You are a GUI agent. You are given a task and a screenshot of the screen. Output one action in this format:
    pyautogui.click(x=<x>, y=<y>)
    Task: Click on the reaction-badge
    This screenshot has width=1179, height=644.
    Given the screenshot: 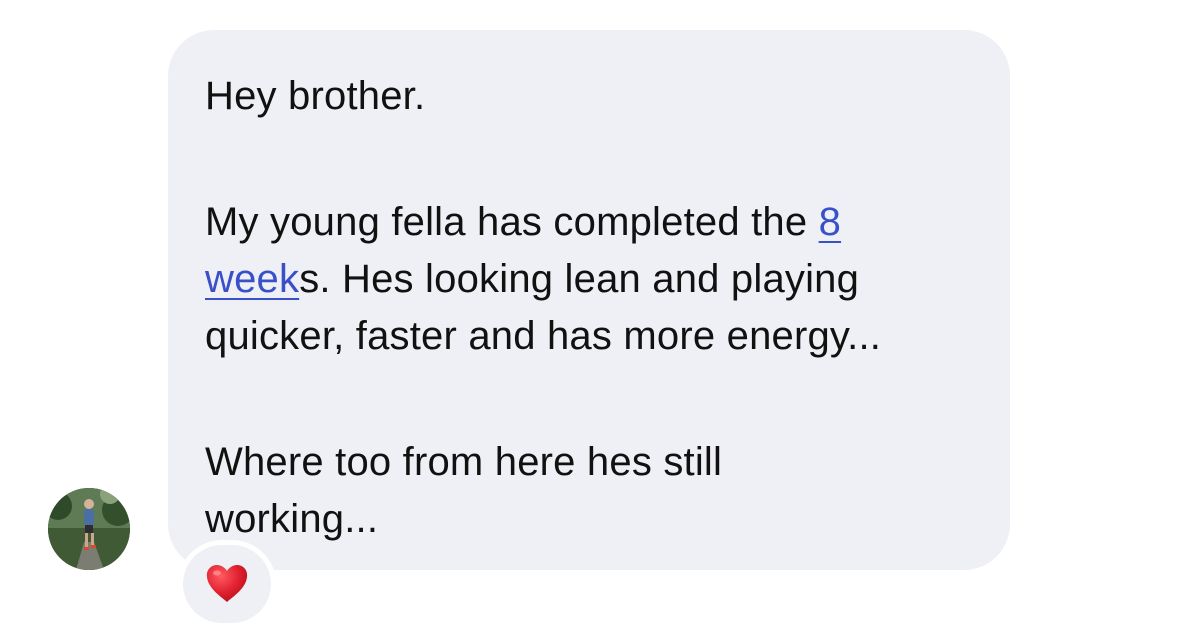 What is the action you would take?
    pyautogui.click(x=227, y=584)
    